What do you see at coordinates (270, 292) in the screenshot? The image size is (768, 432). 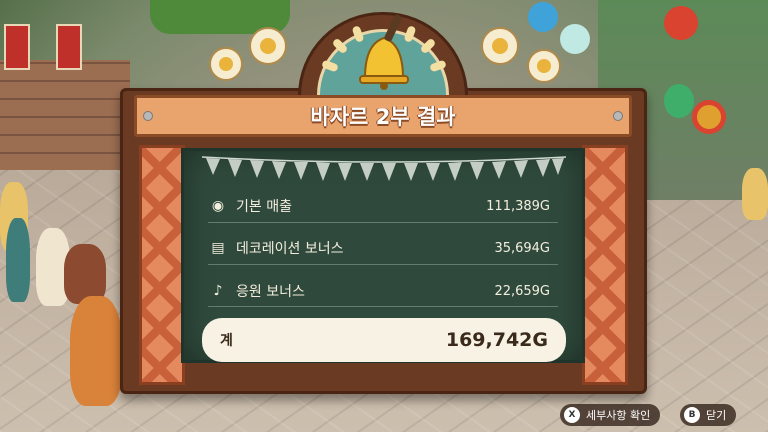 I see `row-label: 응원 보너스` at bounding box center [270, 292].